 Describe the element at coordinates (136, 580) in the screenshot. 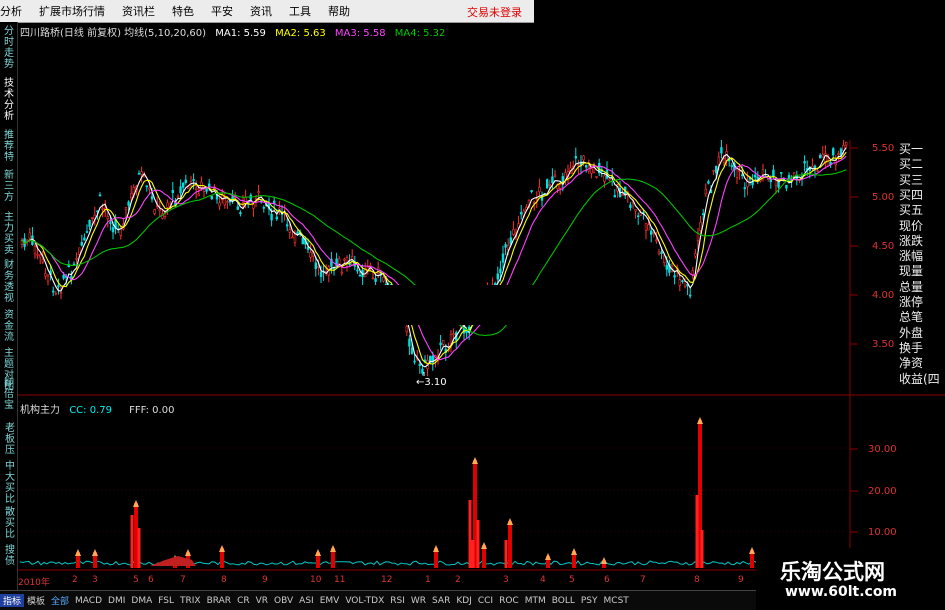

I see `x-tick-label: 5` at that location.